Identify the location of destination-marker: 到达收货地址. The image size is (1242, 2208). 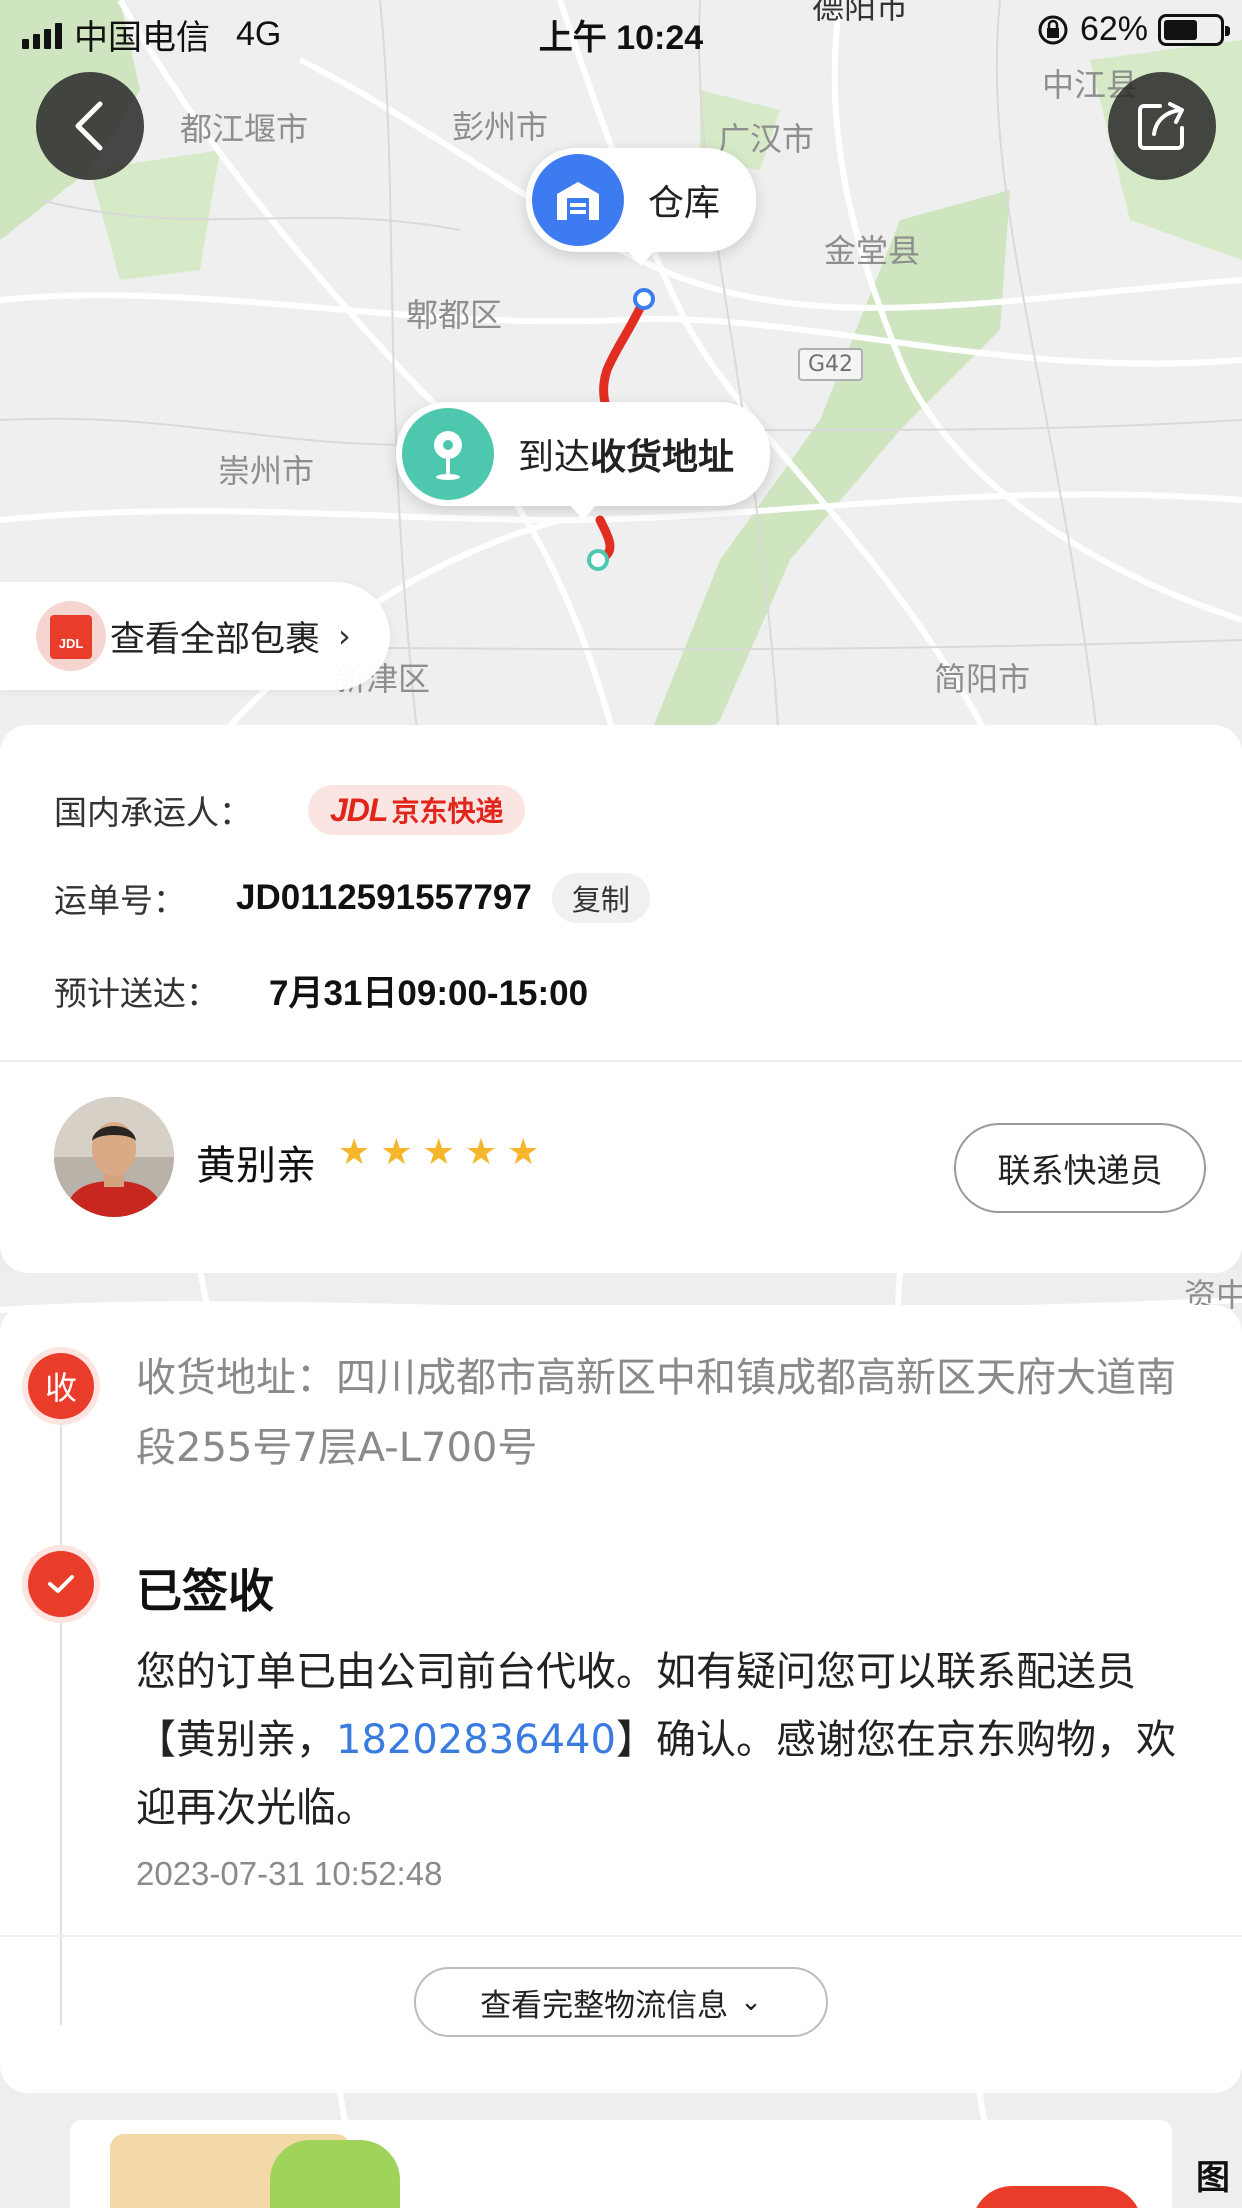
(583, 461).